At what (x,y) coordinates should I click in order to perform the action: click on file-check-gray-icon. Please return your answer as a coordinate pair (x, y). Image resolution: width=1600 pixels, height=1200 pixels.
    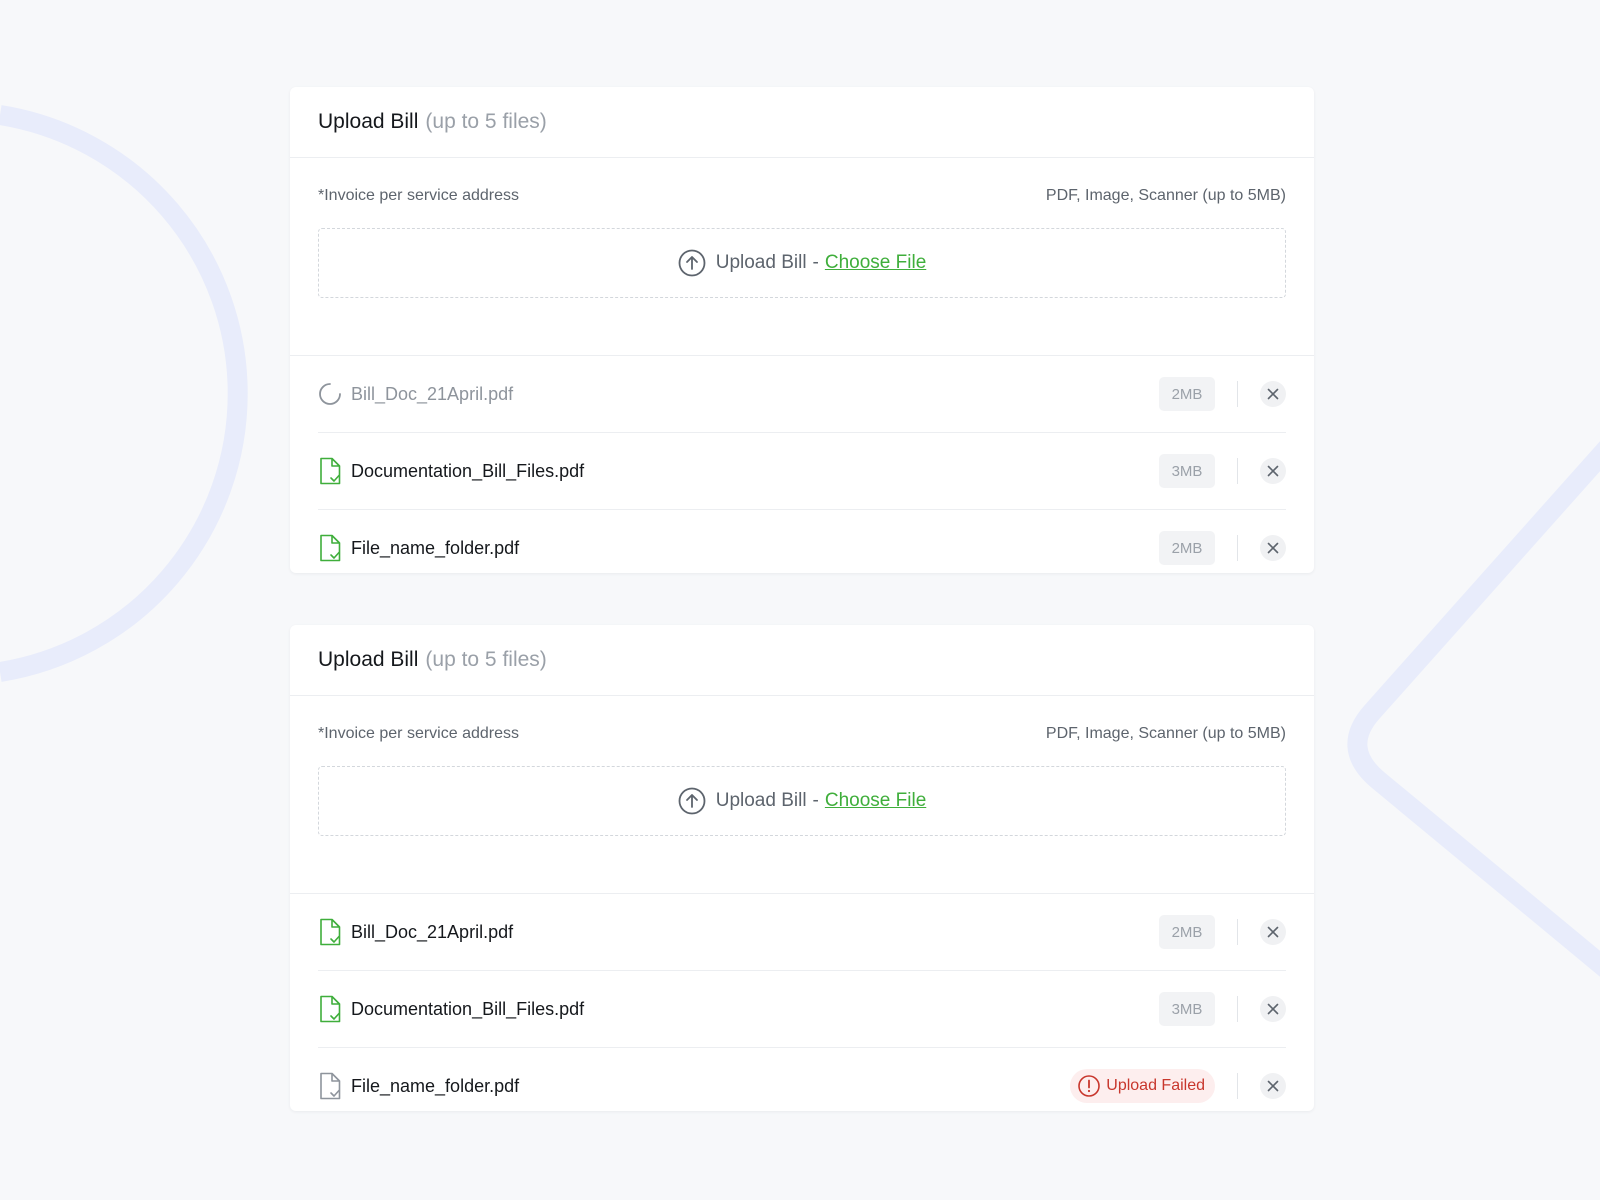
    Looking at the image, I should click on (330, 1086).